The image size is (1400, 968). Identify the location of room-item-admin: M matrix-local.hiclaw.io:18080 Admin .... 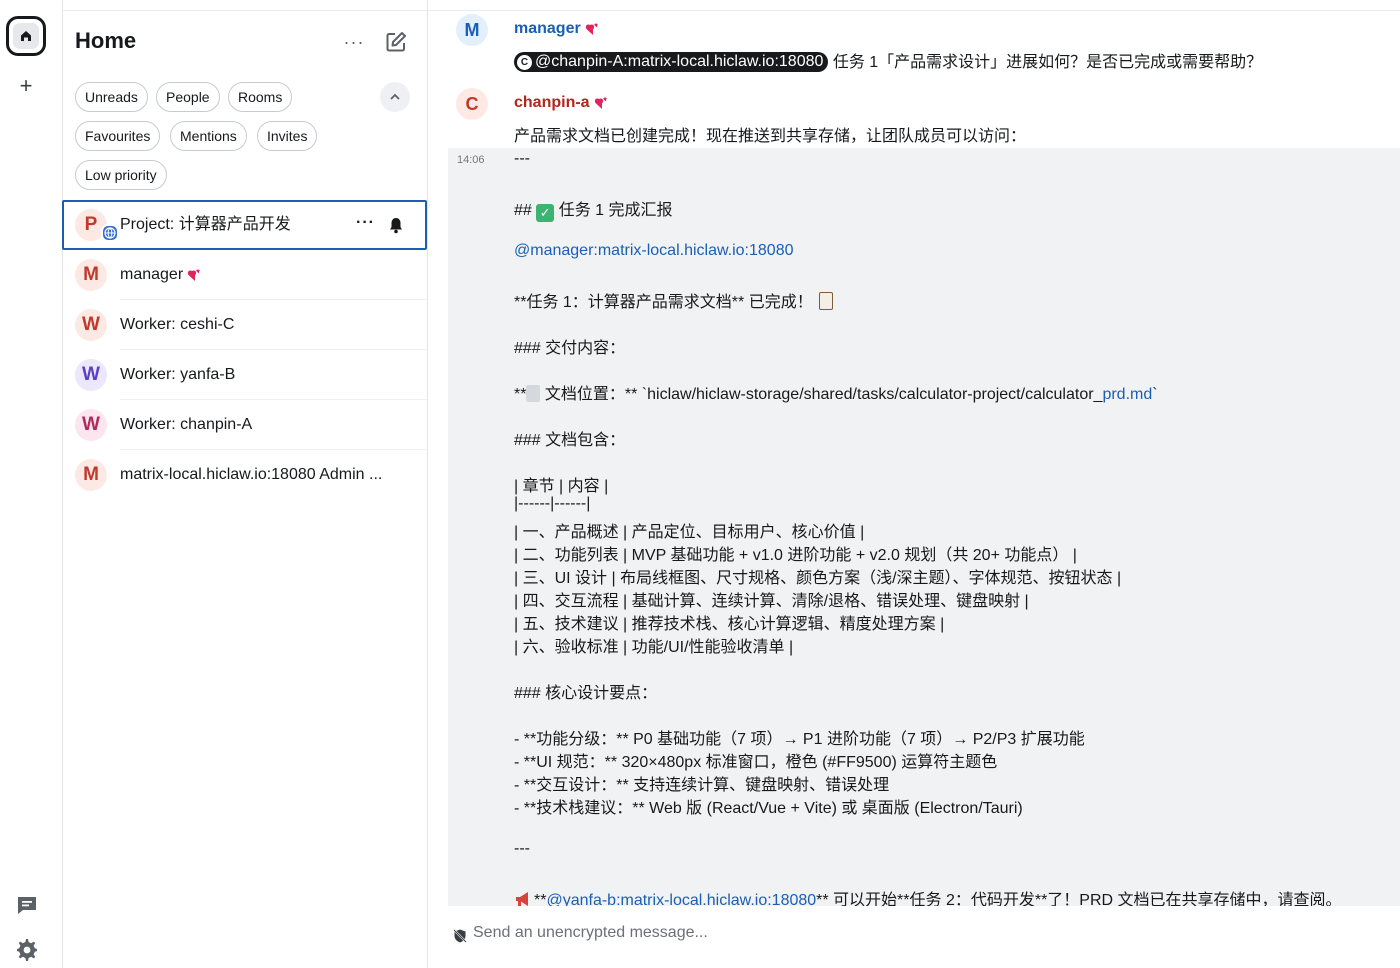
(244, 475).